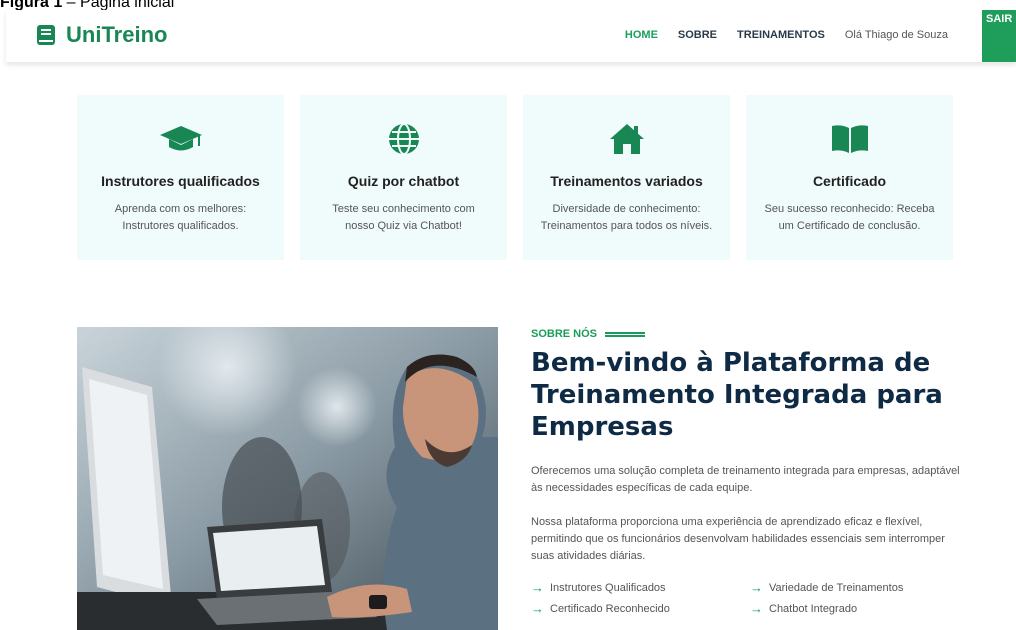 The height and width of the screenshot is (630, 1016). Describe the element at coordinates (896, 35) in the screenshot. I see `user-greeting: Olá Thiago de Souza` at that location.